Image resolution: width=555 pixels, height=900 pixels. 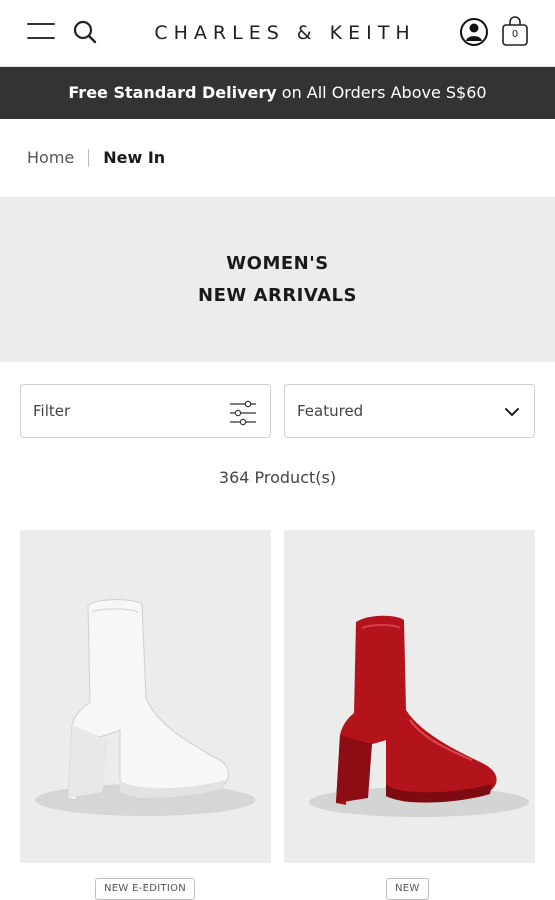 I want to click on site-header: CHARLES & KEITH 0, so click(x=277, y=33).